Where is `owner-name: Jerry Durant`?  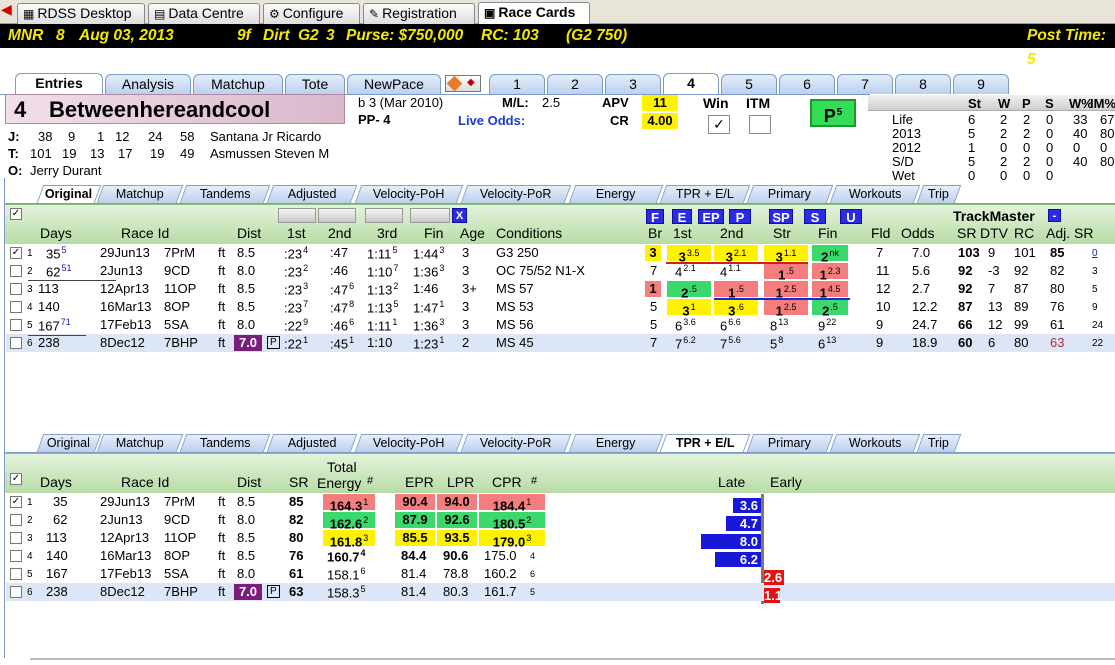 owner-name: Jerry Durant is located at coordinates (66, 170).